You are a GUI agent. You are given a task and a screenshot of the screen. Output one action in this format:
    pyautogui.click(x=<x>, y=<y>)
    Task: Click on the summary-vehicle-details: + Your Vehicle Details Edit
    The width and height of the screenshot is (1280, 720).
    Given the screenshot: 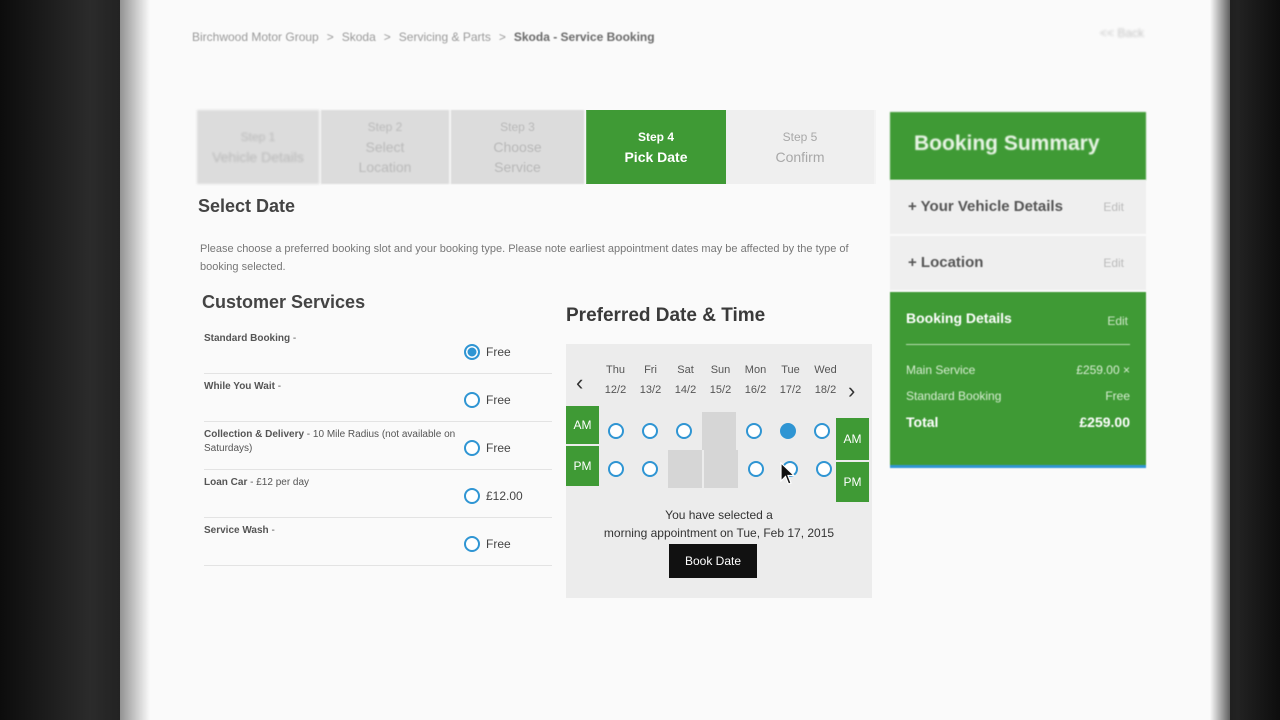 What is the action you would take?
    pyautogui.click(x=1018, y=208)
    